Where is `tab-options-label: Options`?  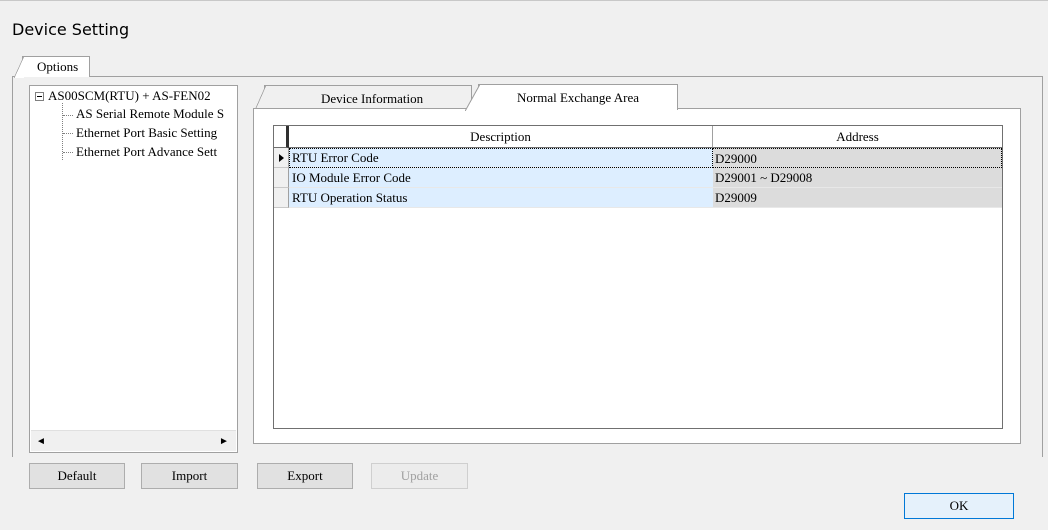
tab-options-label: Options is located at coordinates (58, 66).